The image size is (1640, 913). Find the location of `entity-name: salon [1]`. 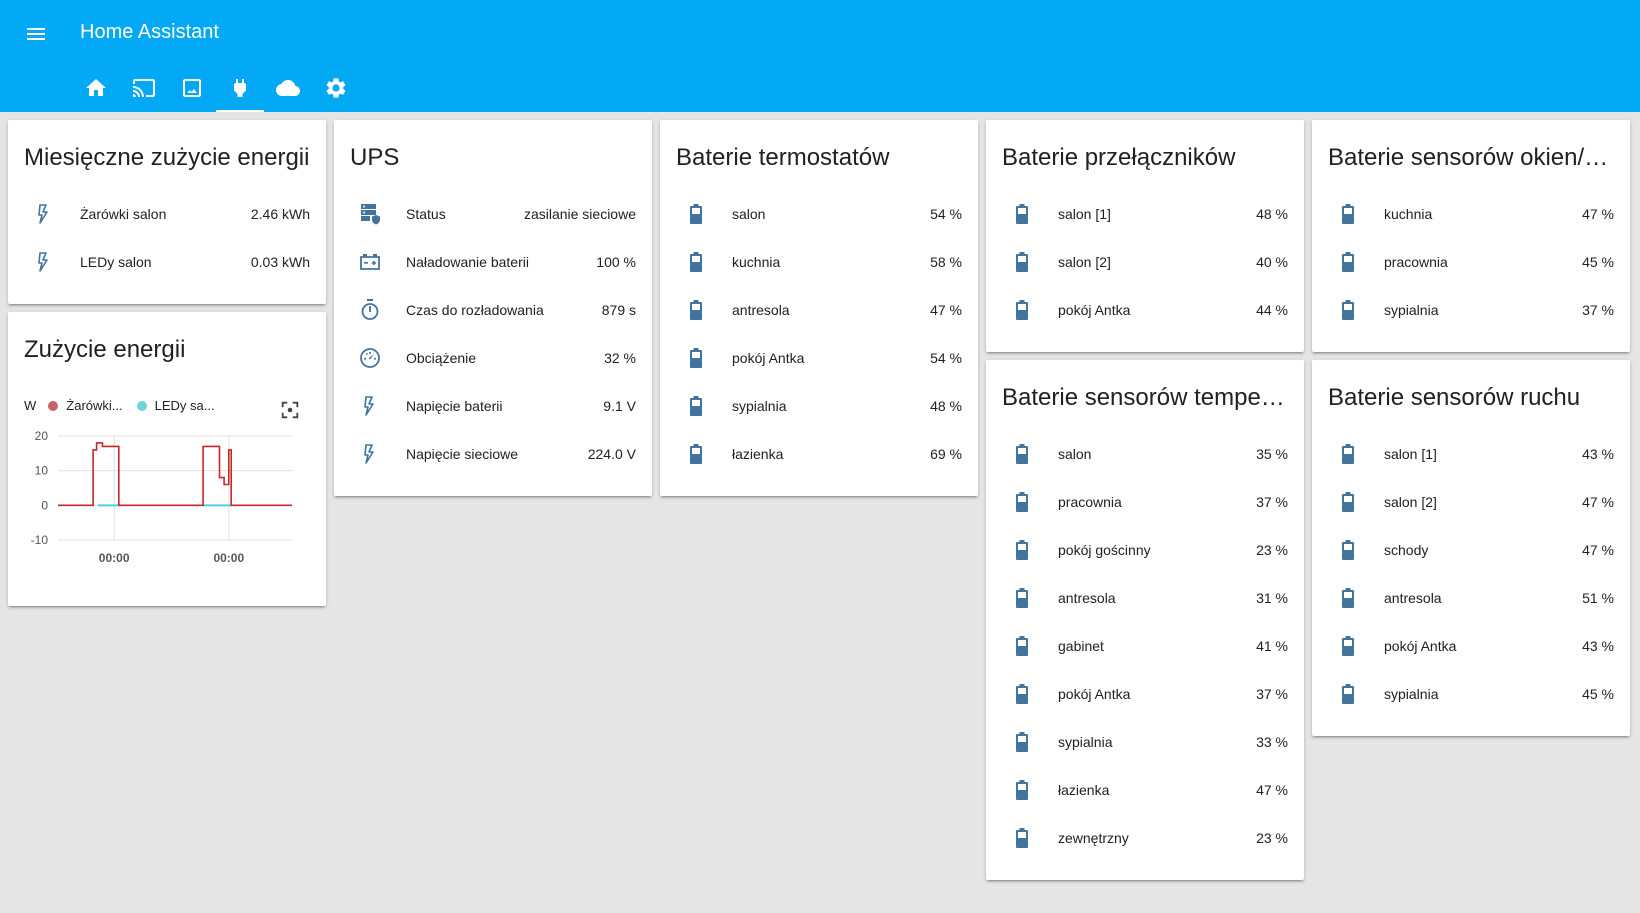

entity-name: salon [1] is located at coordinates (1084, 214).